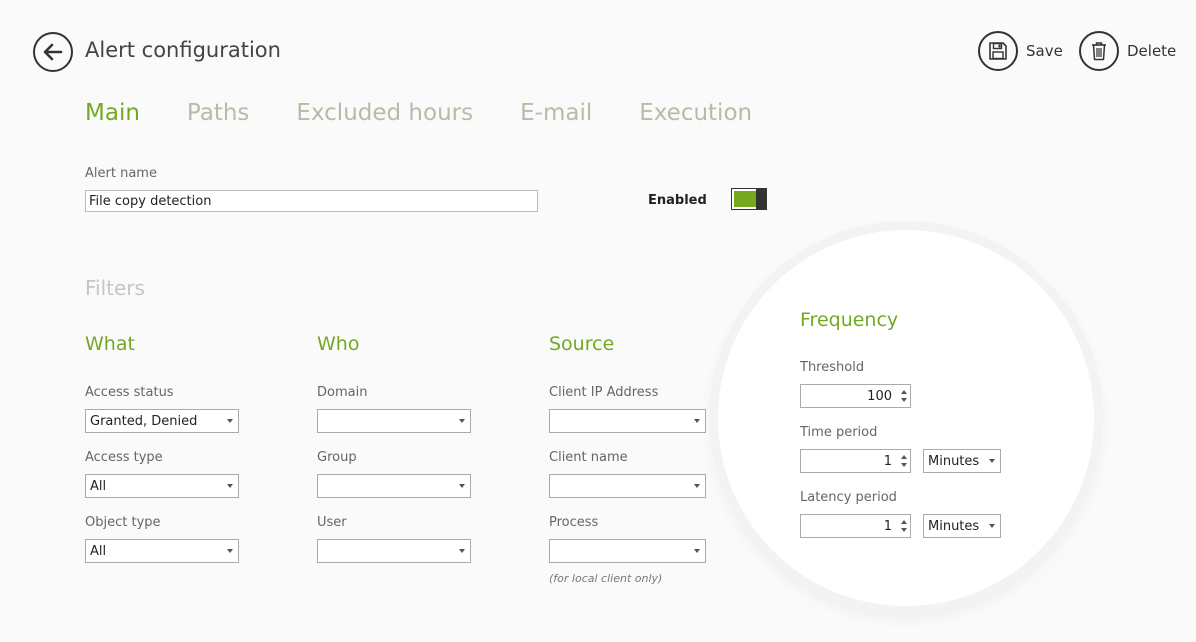  Describe the element at coordinates (342, 392) in the screenshot. I see `domain-label: Domain` at that location.